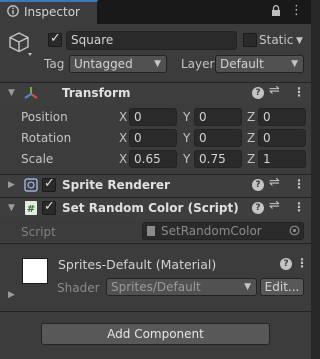 The image size is (320, 359). Describe the element at coordinates (153, 117) in the screenshot. I see `position-x-field: 0` at that location.